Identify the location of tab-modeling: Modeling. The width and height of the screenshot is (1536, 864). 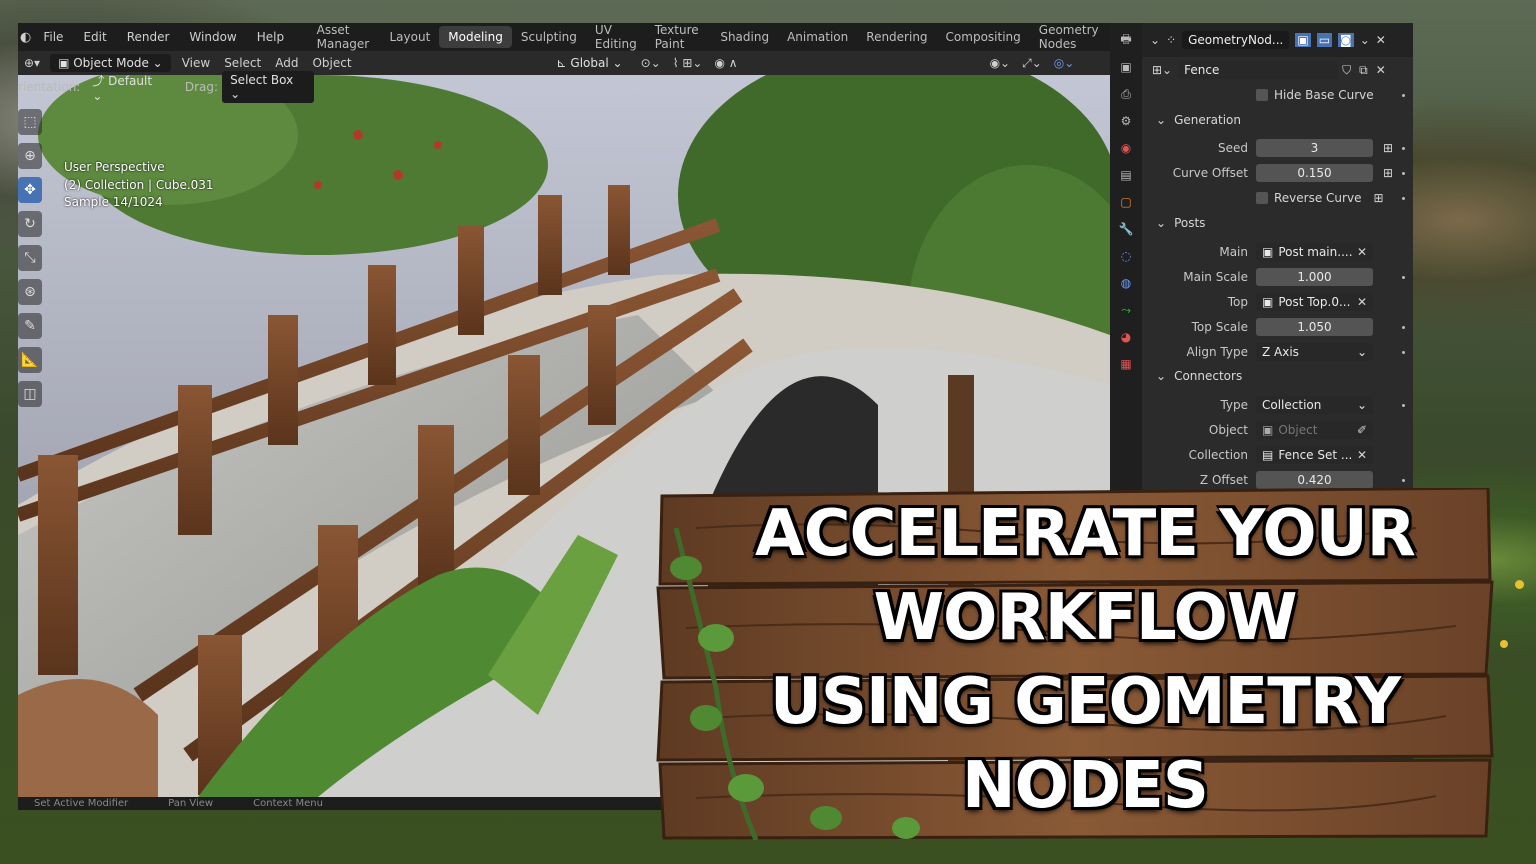
(475, 37).